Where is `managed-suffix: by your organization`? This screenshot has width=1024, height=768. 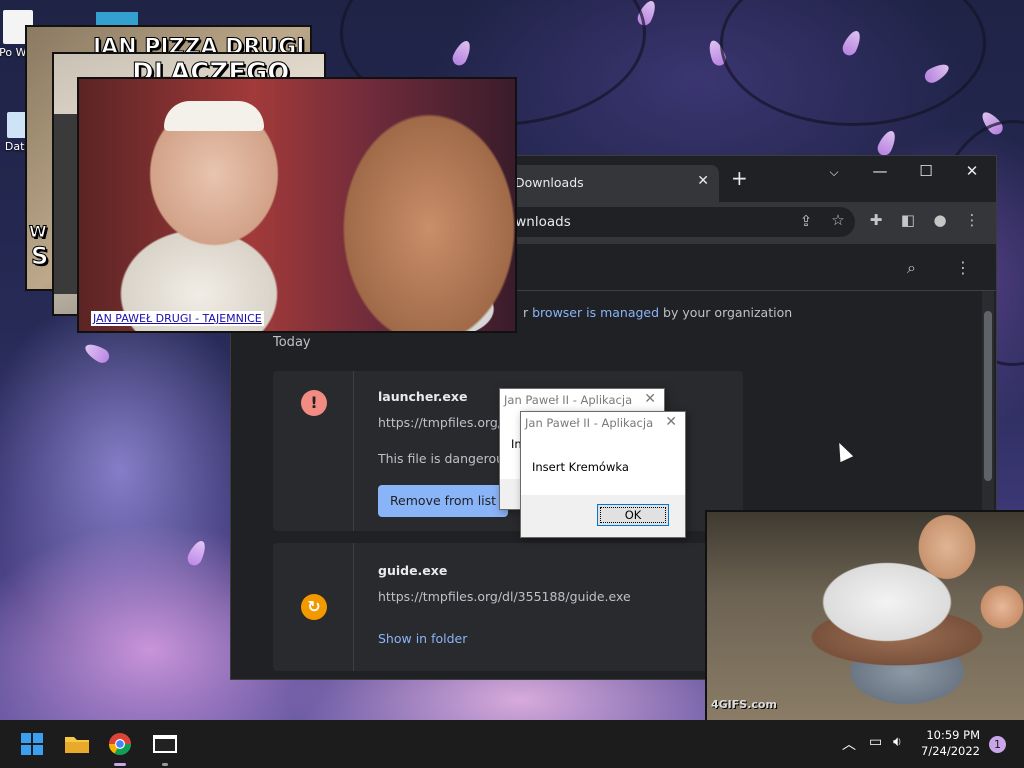 managed-suffix: by your organization is located at coordinates (726, 312).